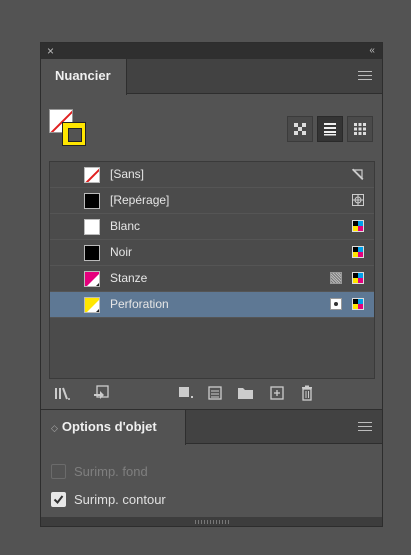 This screenshot has height=555, width=411. I want to click on swatch-library-icon, so click(62, 393).